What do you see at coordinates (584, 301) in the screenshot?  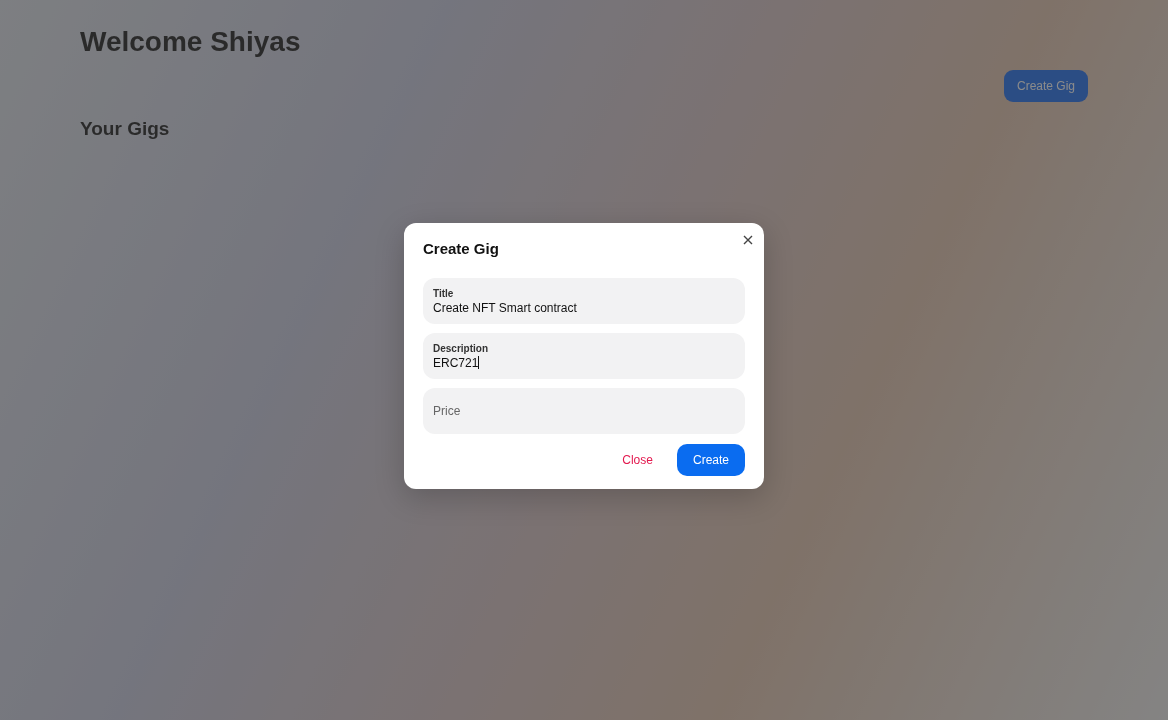 I see `input-field: Title Create NFT Smart contract` at bounding box center [584, 301].